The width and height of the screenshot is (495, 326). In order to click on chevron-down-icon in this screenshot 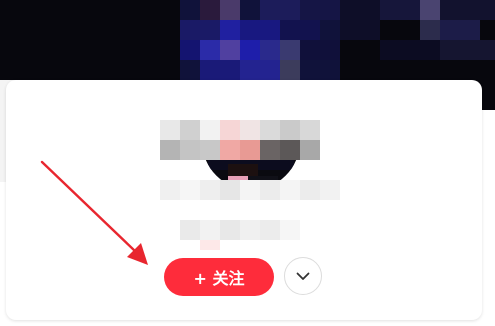, I will do `click(303, 276)`.